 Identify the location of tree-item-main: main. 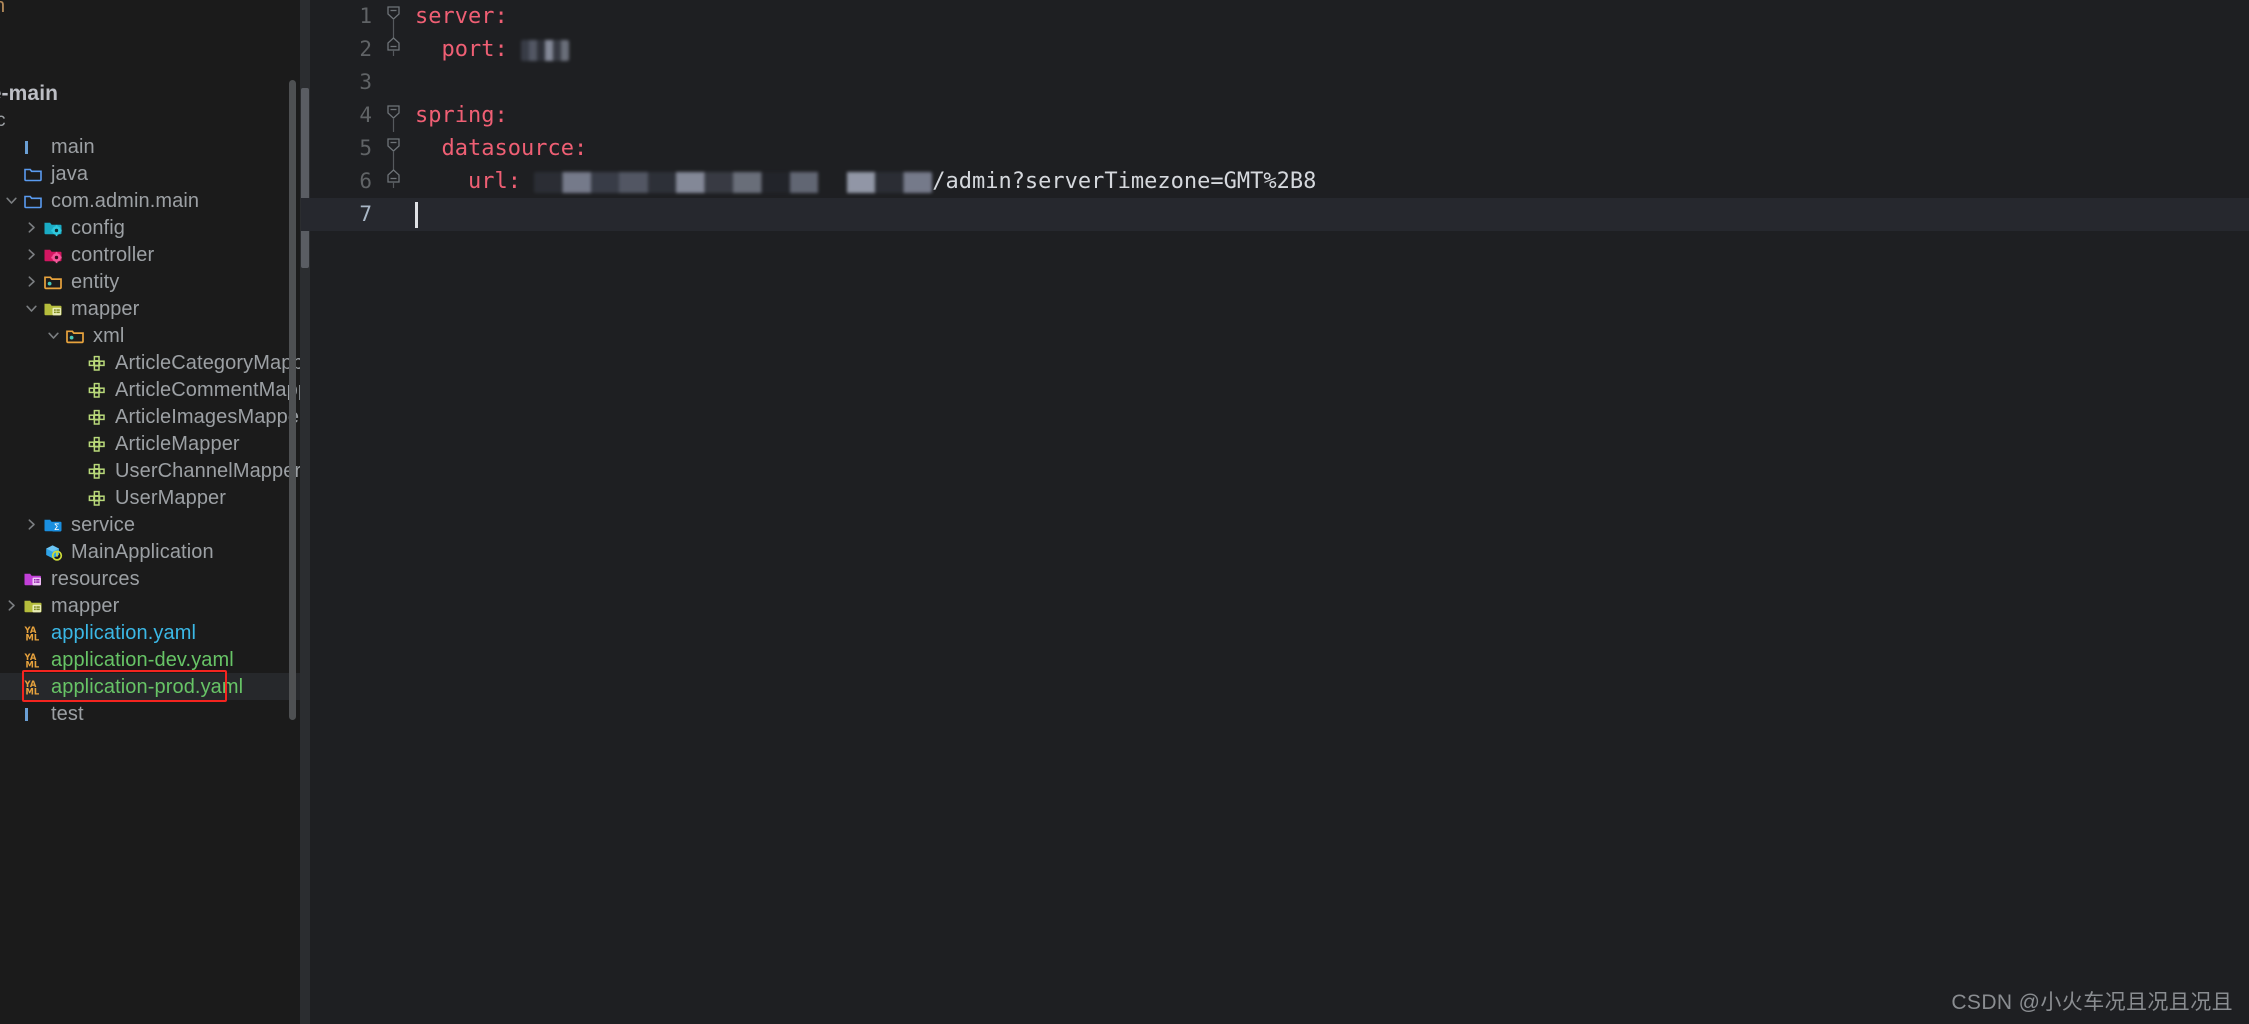
(150, 146).